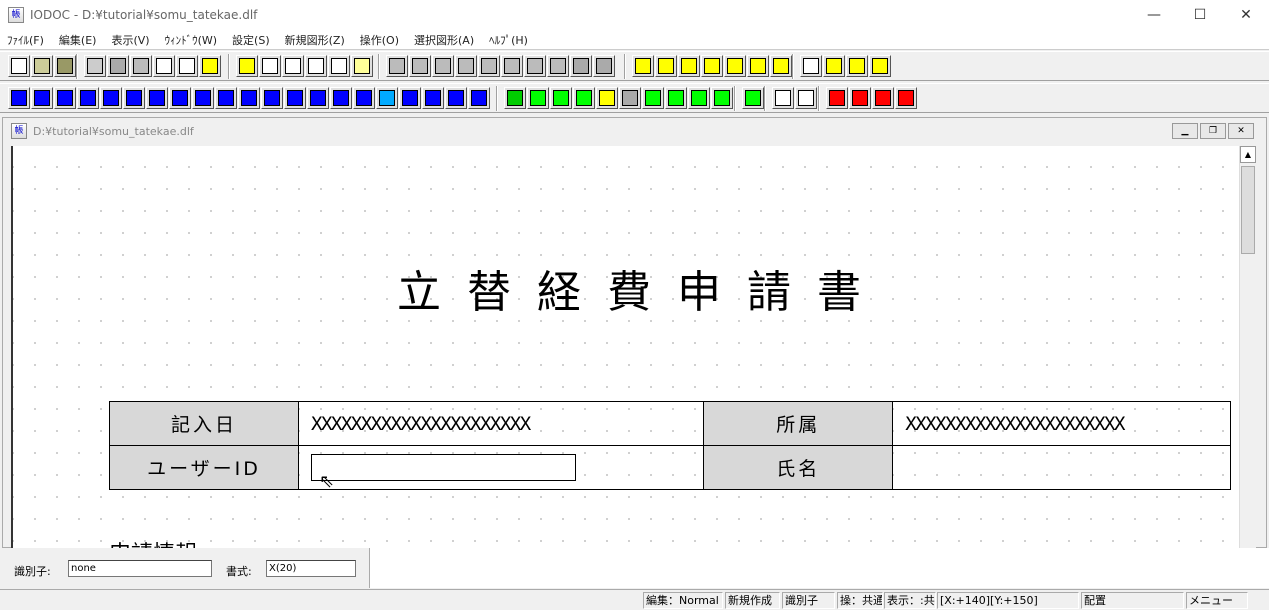  What do you see at coordinates (489, 66) in the screenshot?
I see `align-center-button` at bounding box center [489, 66].